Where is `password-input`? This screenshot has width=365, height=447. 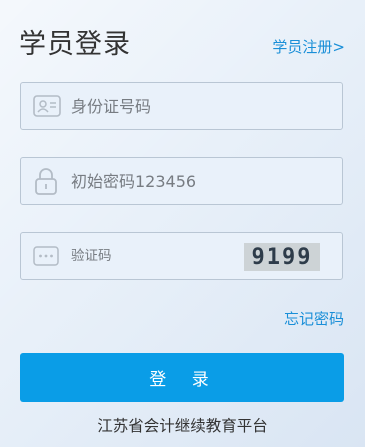 password-input is located at coordinates (201, 181).